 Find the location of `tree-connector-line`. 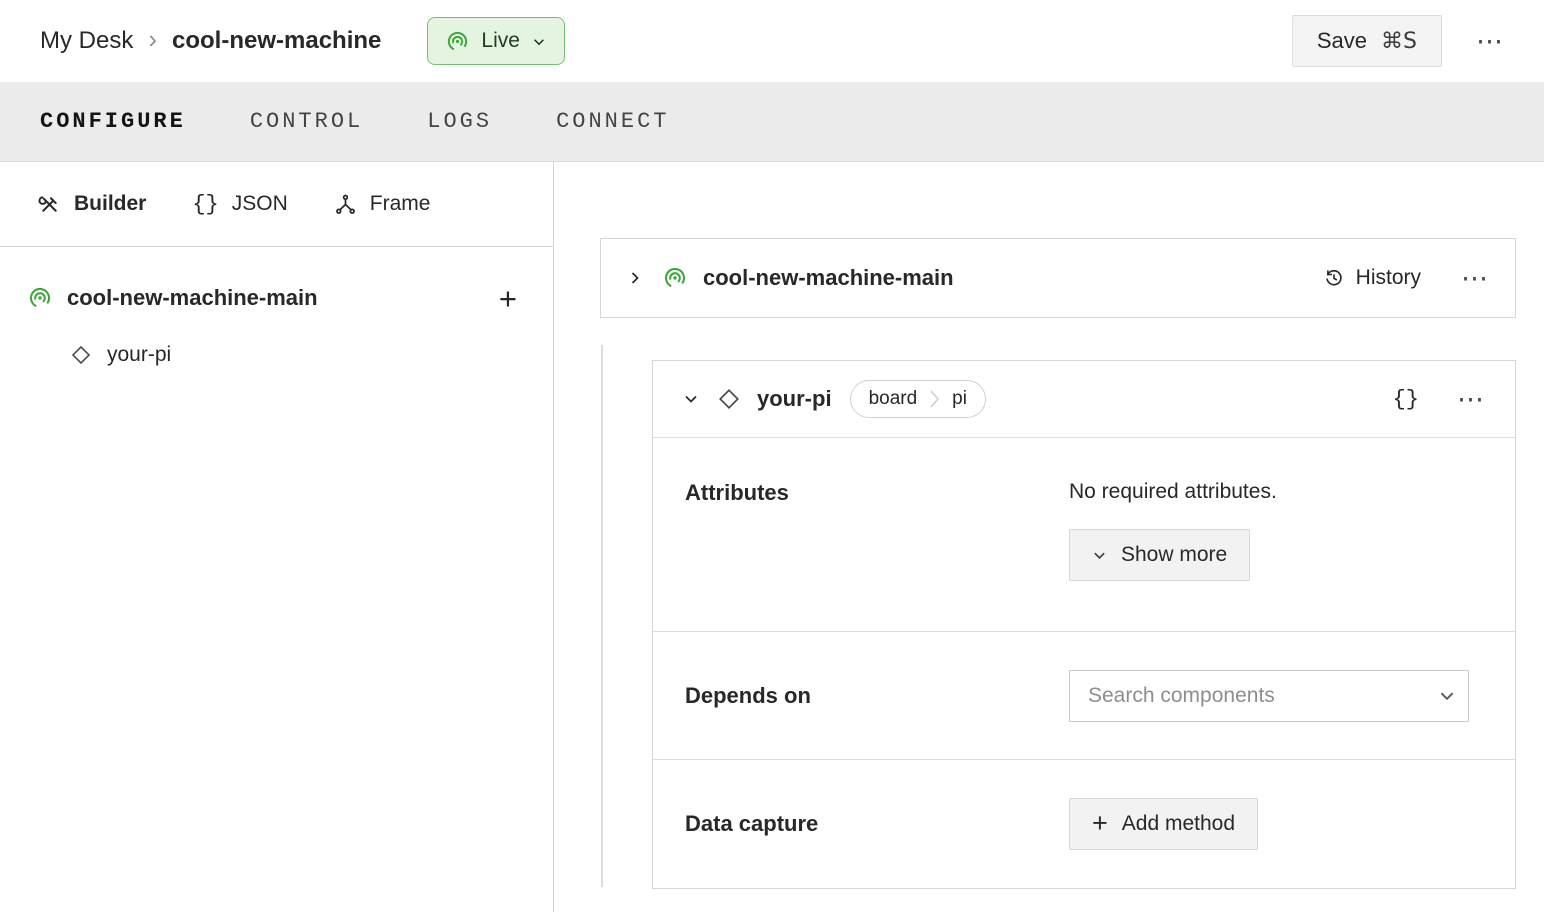

tree-connector-line is located at coordinates (602, 616).